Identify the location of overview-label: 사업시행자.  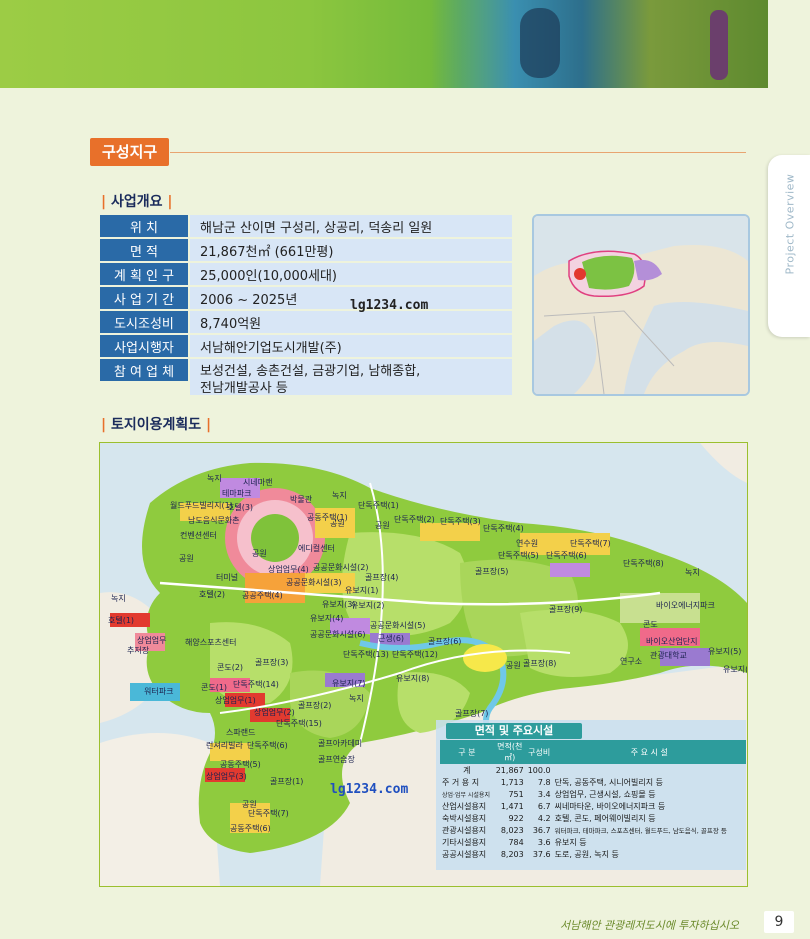
(144, 346).